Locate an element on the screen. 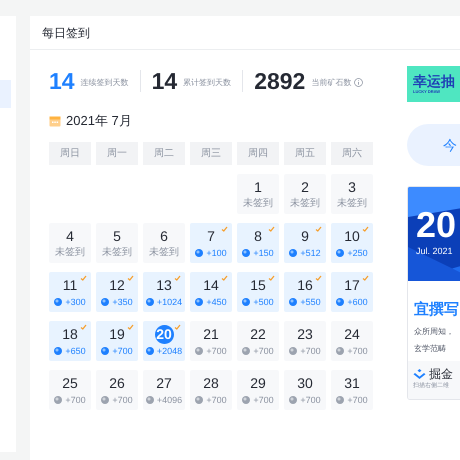  date-number: 20 is located at coordinates (437, 225).